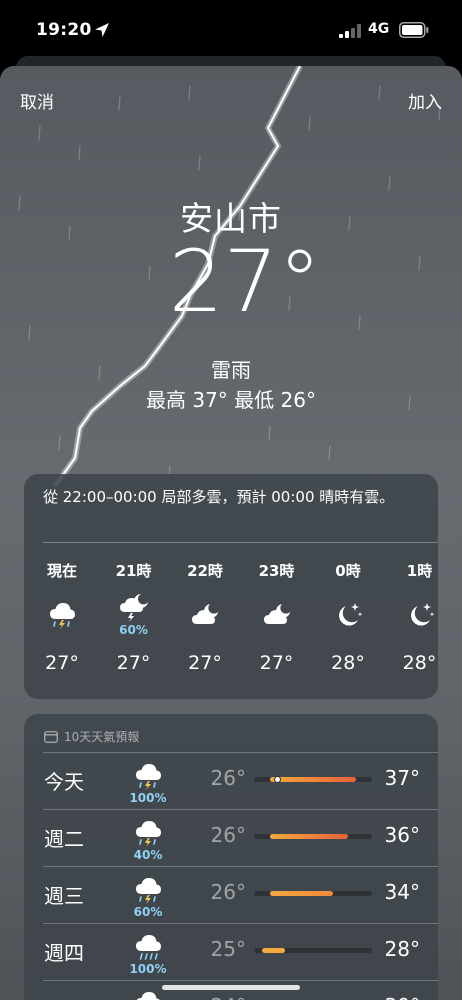  What do you see at coordinates (419, 571) in the screenshot?
I see `hour-label: 1時` at bounding box center [419, 571].